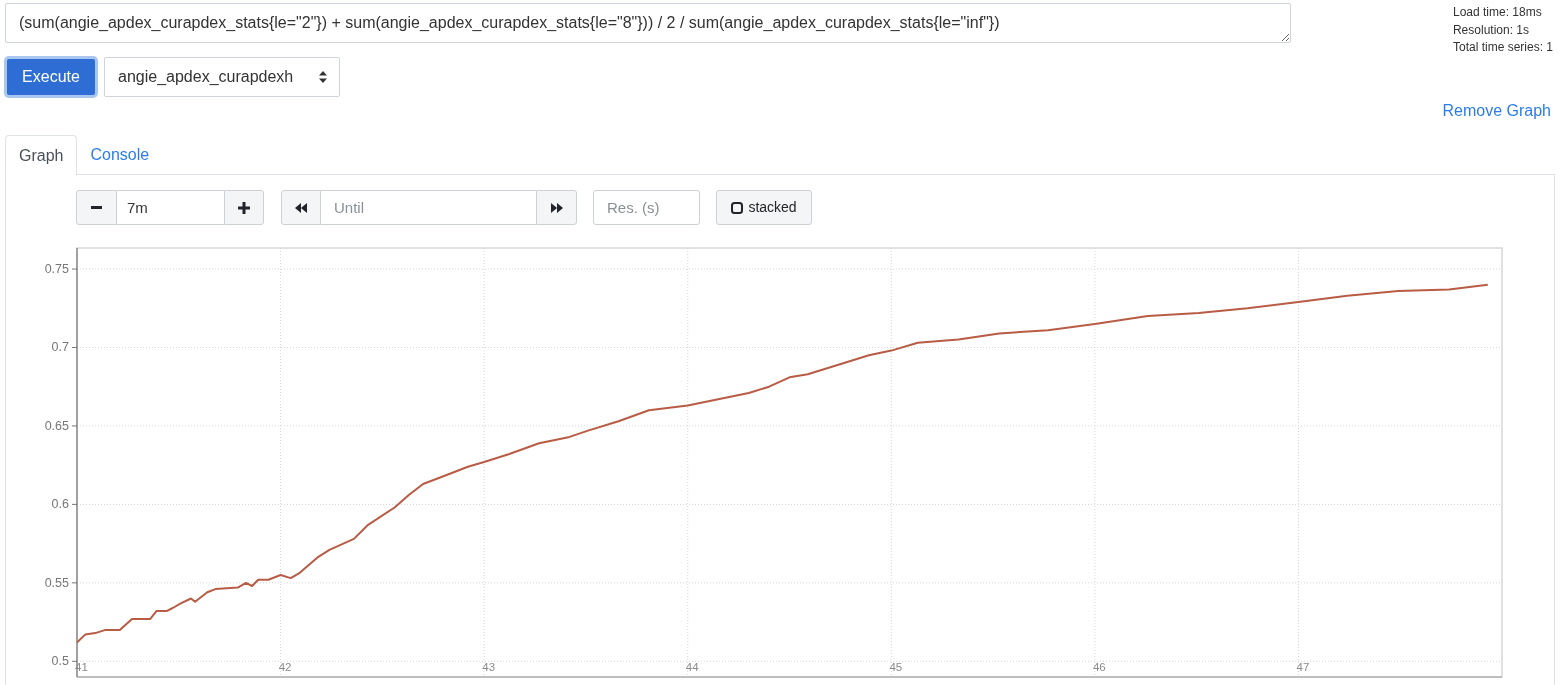 Image resolution: width=1560 pixels, height=685 pixels. What do you see at coordinates (692, 667) in the screenshot?
I see `x-tick-label: 44` at bounding box center [692, 667].